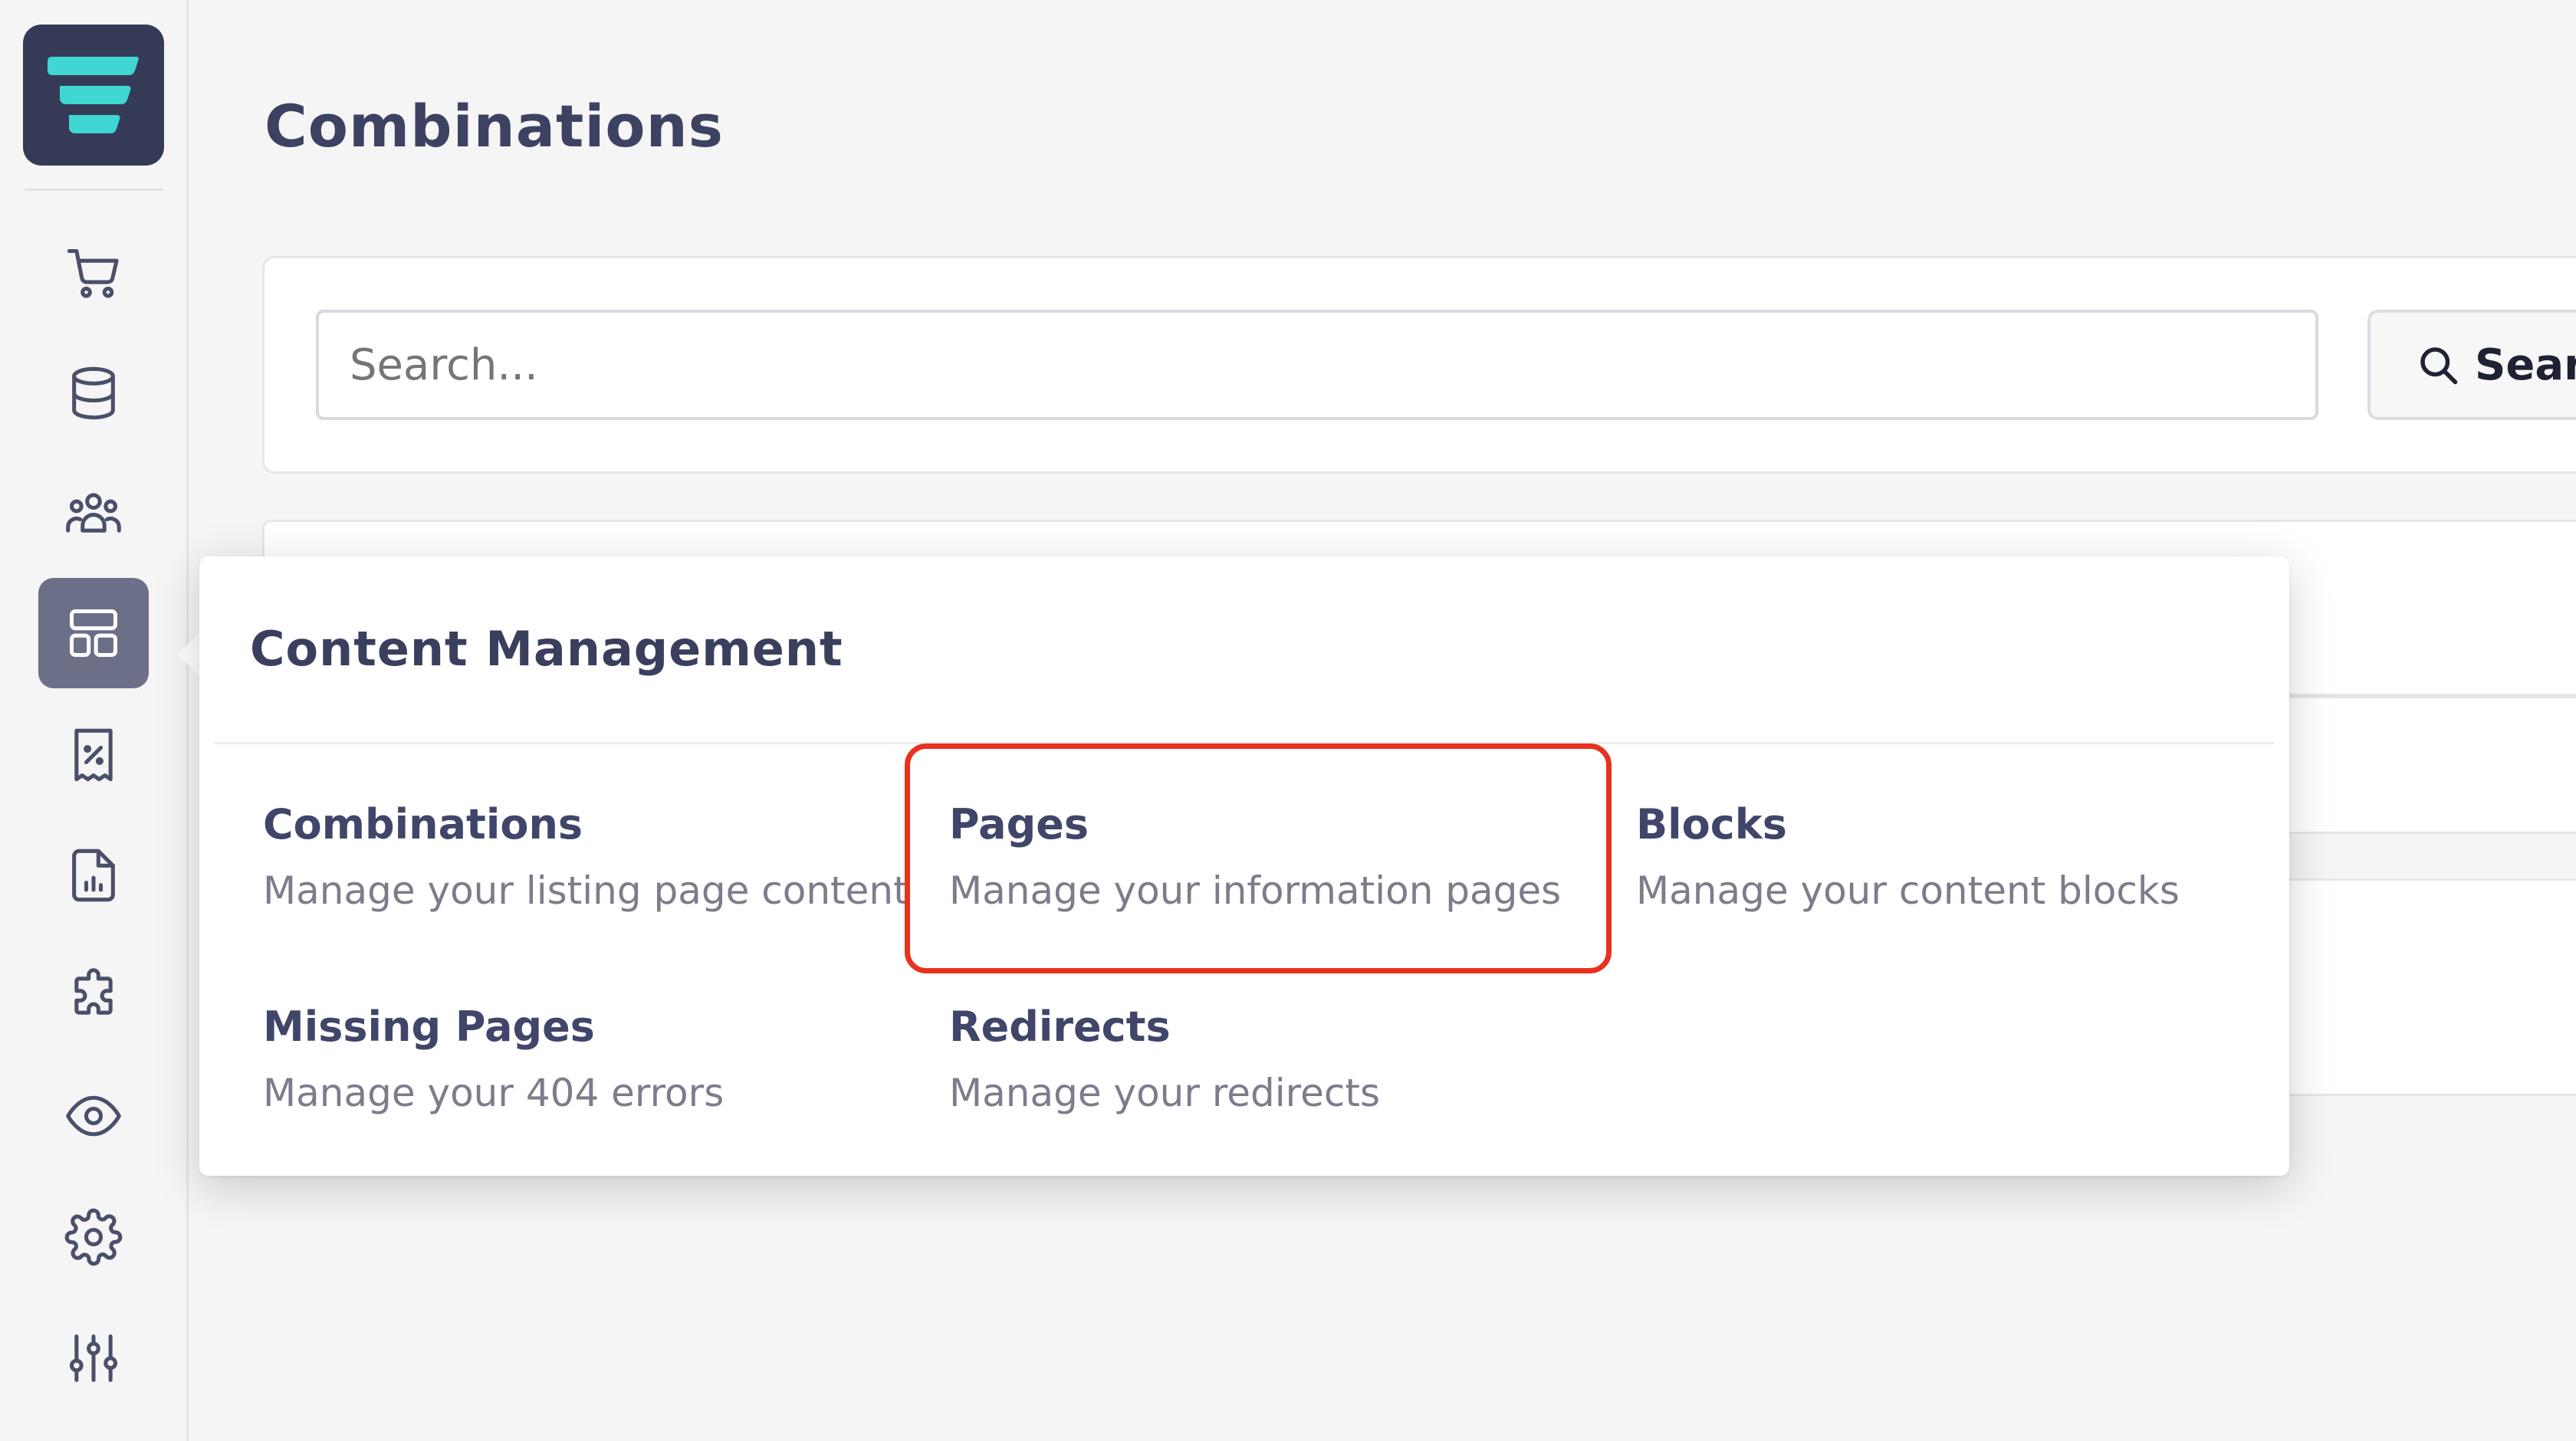 This screenshot has width=2576, height=1441. I want to click on database-icon, so click(94, 393).